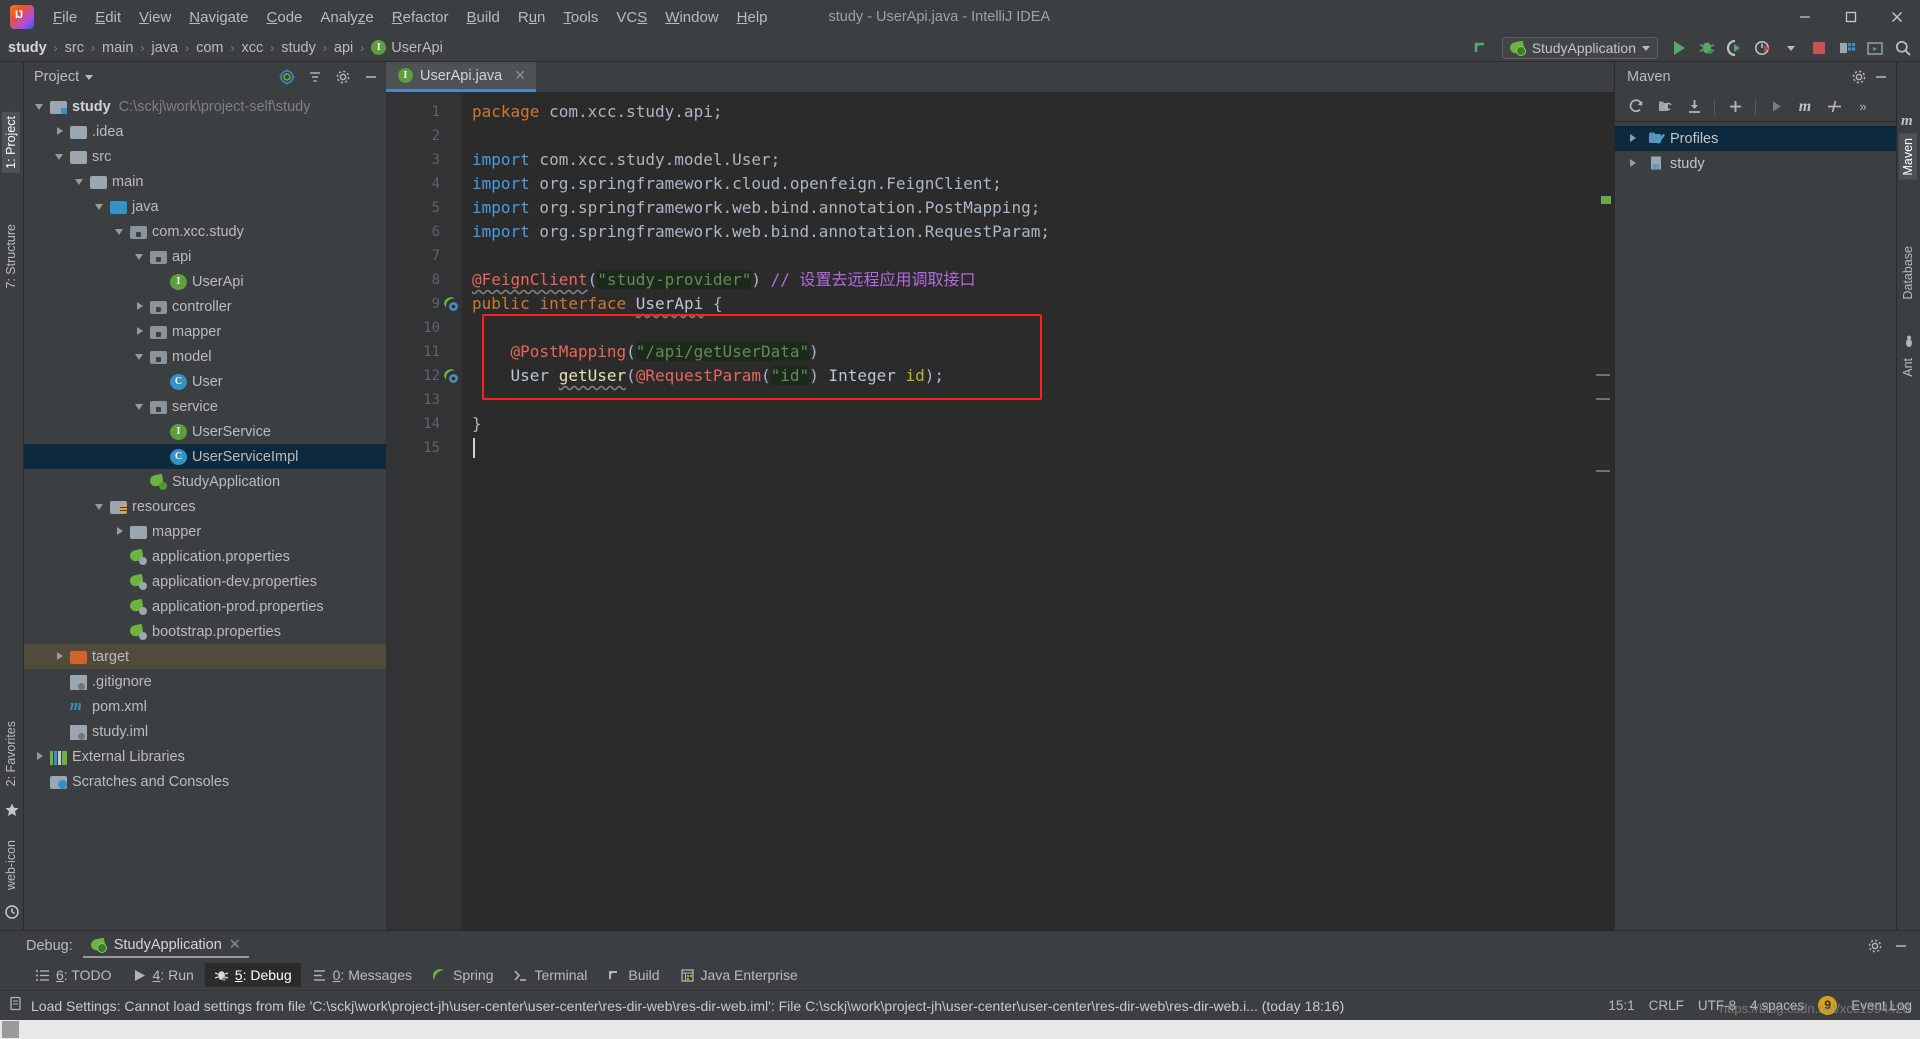  What do you see at coordinates (424, 328) in the screenshot?
I see `line-number-10: 10` at bounding box center [424, 328].